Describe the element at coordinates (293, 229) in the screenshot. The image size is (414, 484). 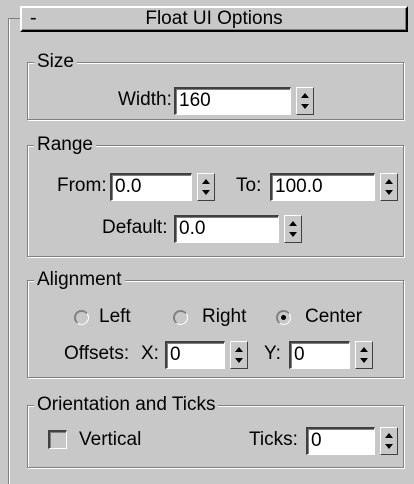
I see `default-spin-button` at that location.